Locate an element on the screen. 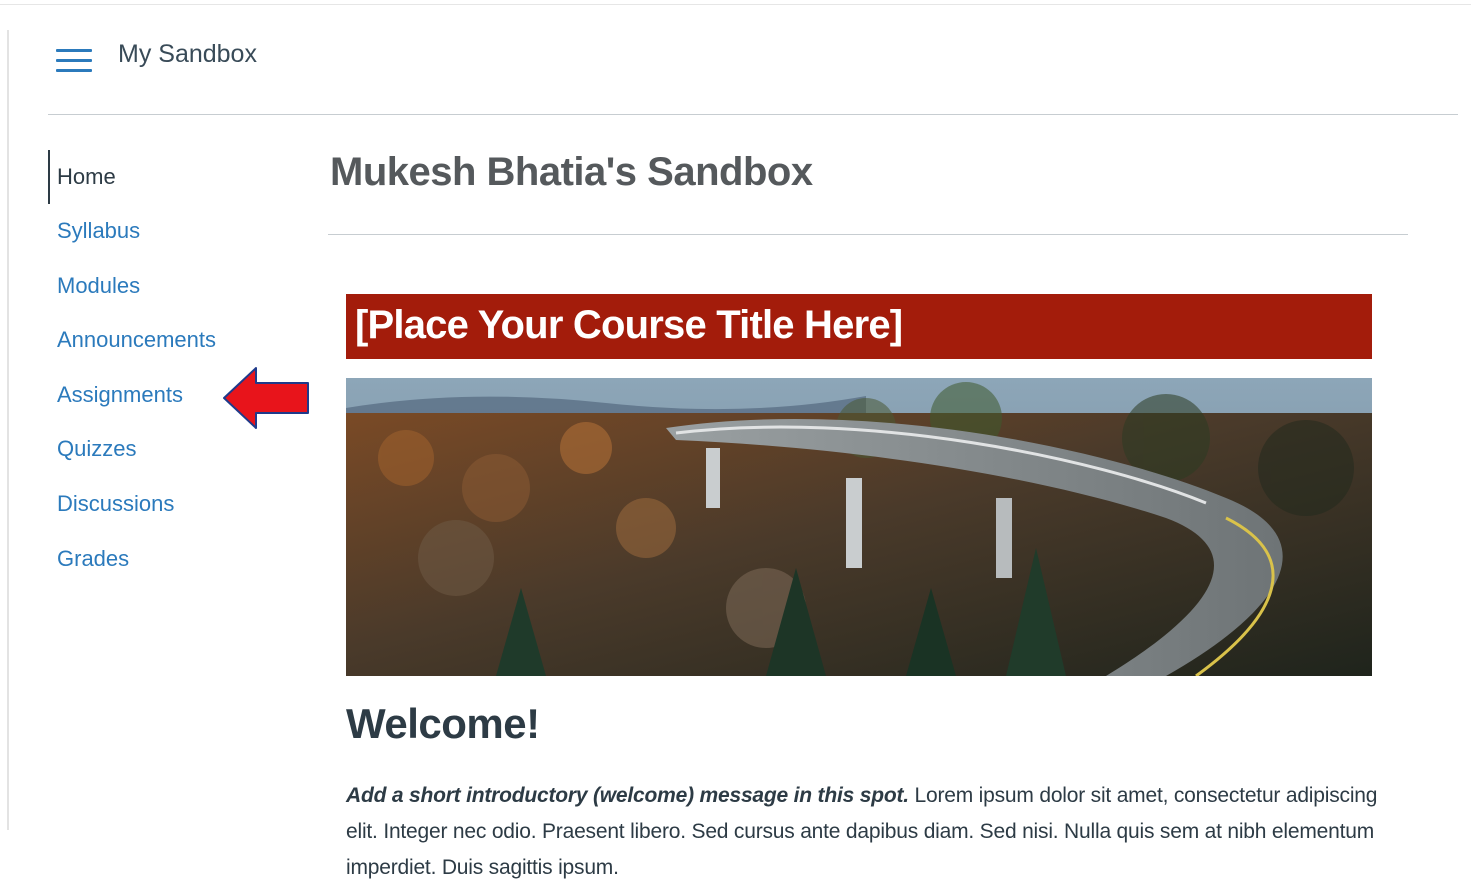 This screenshot has height=886, width=1471. left-border is located at coordinates (8, 430).